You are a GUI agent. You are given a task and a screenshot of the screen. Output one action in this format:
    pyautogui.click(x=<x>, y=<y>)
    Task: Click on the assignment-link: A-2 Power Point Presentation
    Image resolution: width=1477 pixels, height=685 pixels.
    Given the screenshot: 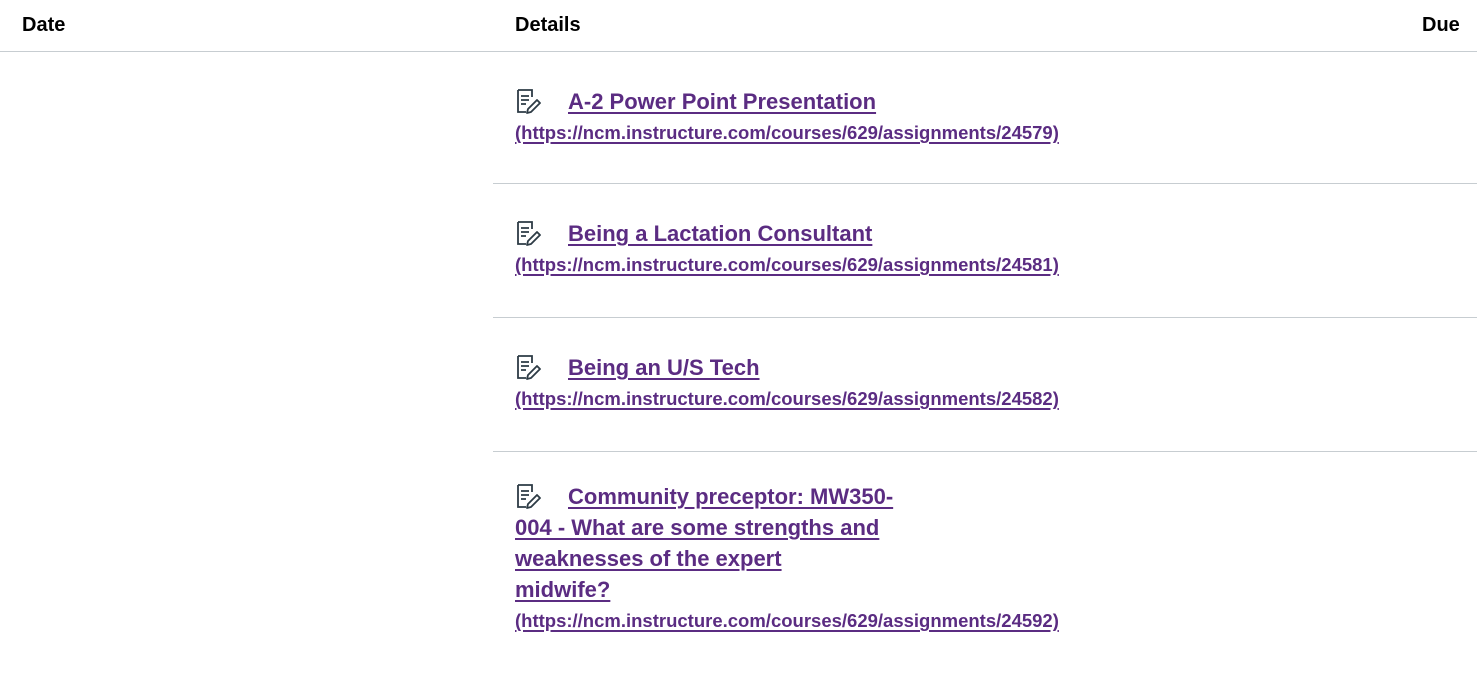 What is the action you would take?
    pyautogui.click(x=745, y=101)
    